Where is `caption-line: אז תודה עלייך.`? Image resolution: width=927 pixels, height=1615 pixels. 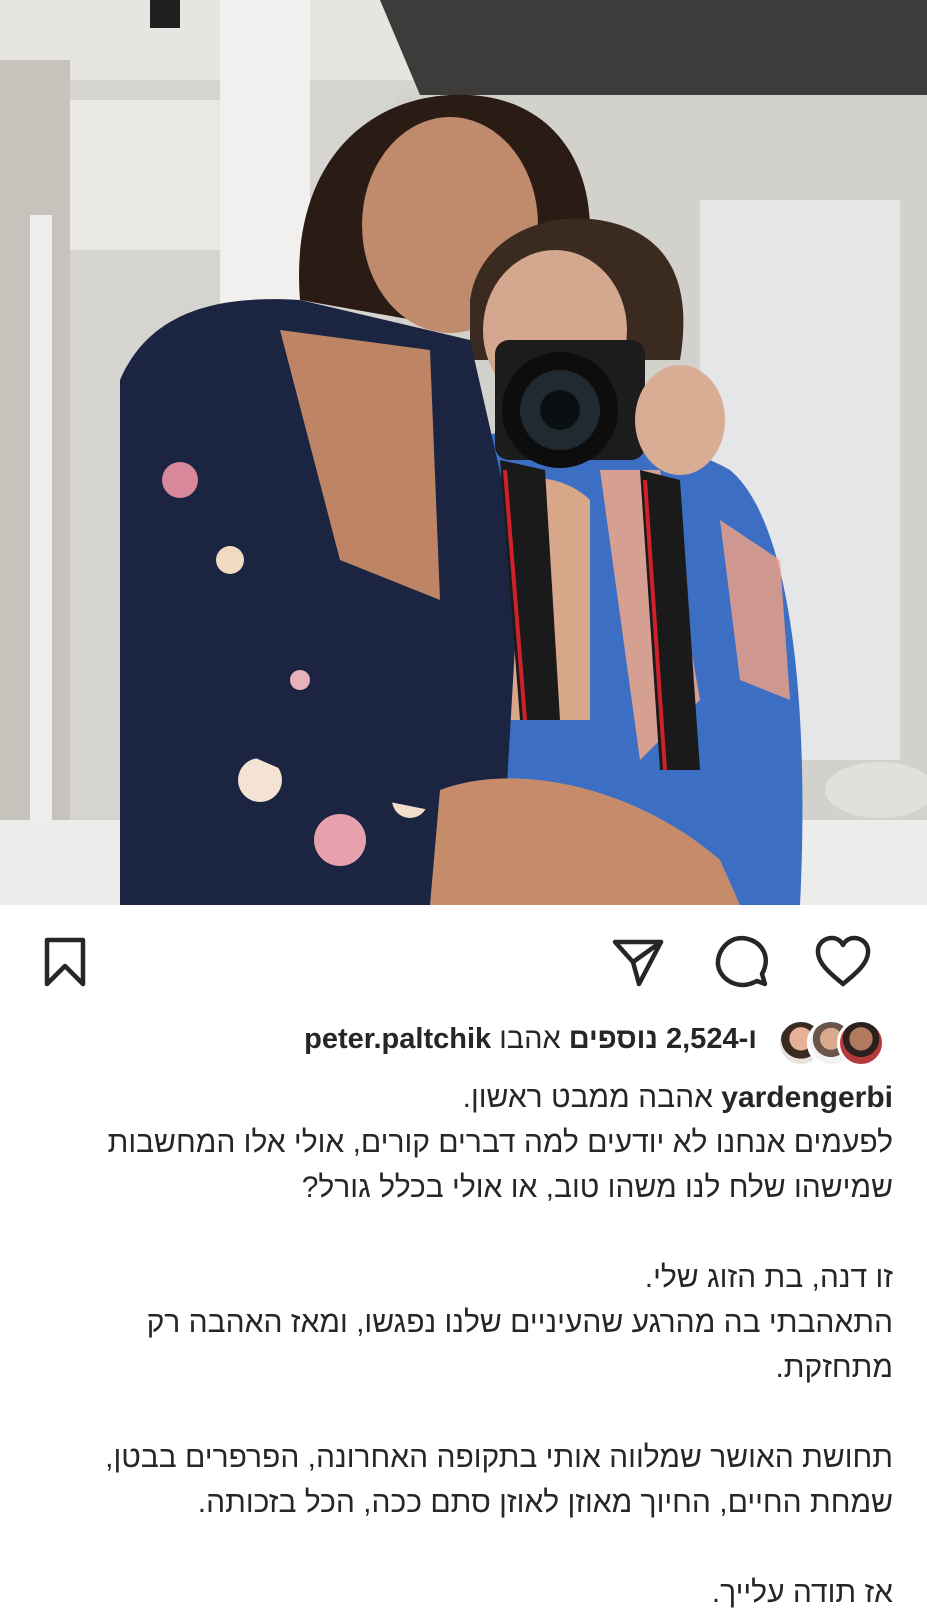
caption-line: אז תודה עלייך. is located at coordinates (802, 1592).